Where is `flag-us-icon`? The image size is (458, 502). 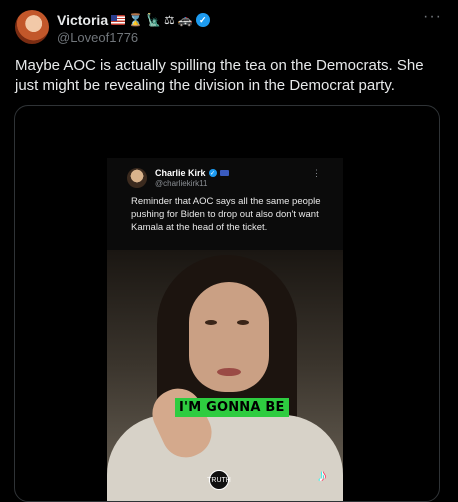
flag-us-icon is located at coordinates (118, 20).